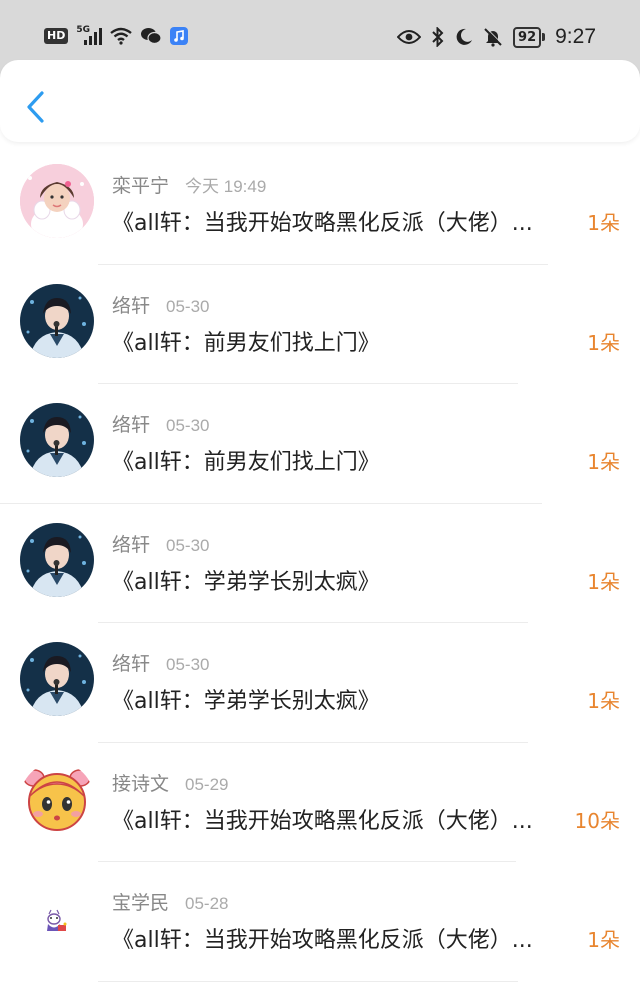 The width and height of the screenshot is (640, 985). I want to click on flower-count: 10朵, so click(597, 820).